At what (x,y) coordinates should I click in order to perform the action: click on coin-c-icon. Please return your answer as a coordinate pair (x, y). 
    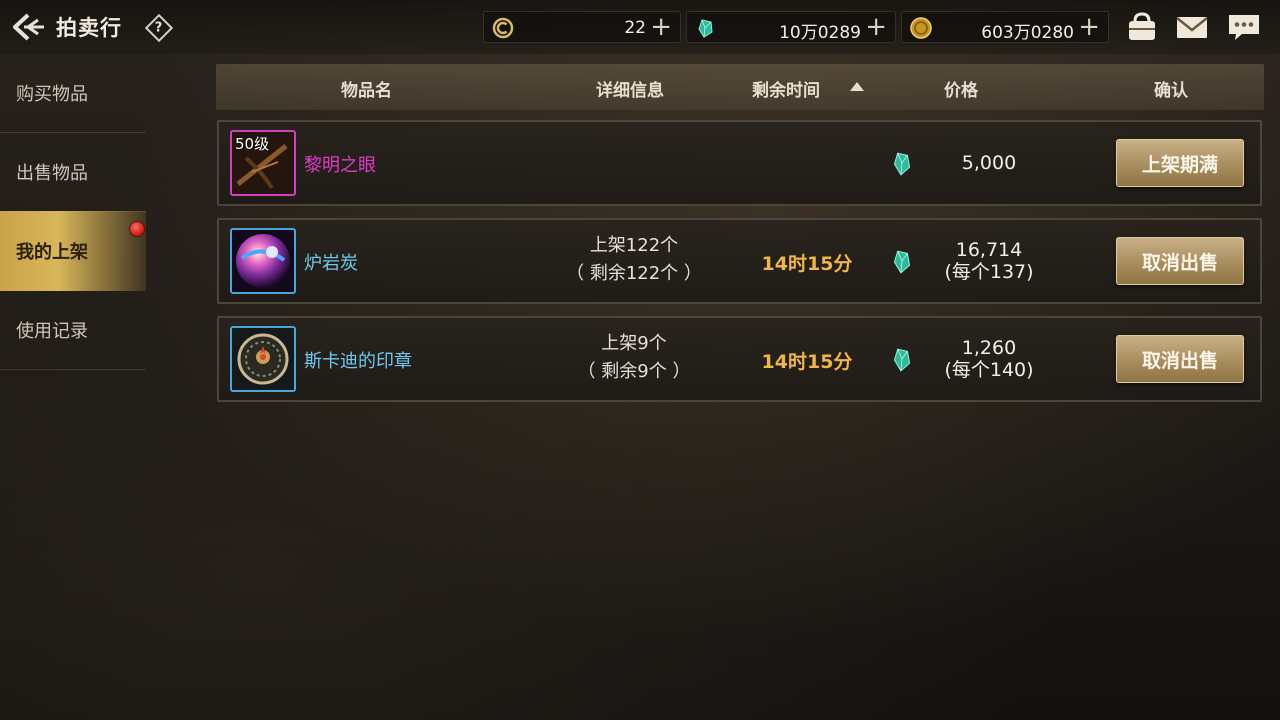
    Looking at the image, I should click on (503, 28).